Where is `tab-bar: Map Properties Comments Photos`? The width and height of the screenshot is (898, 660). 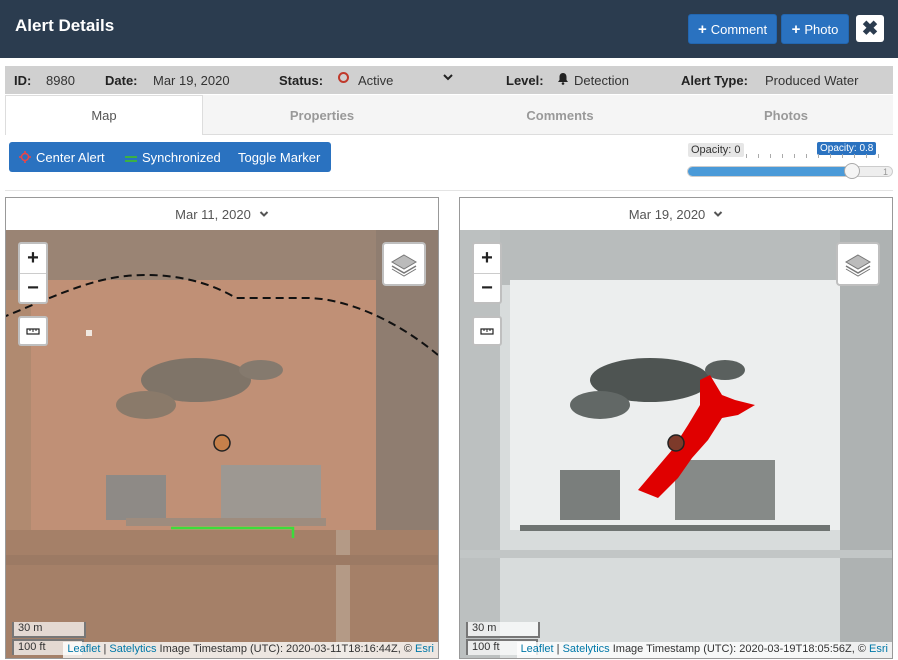 tab-bar: Map Properties Comments Photos is located at coordinates (449, 115).